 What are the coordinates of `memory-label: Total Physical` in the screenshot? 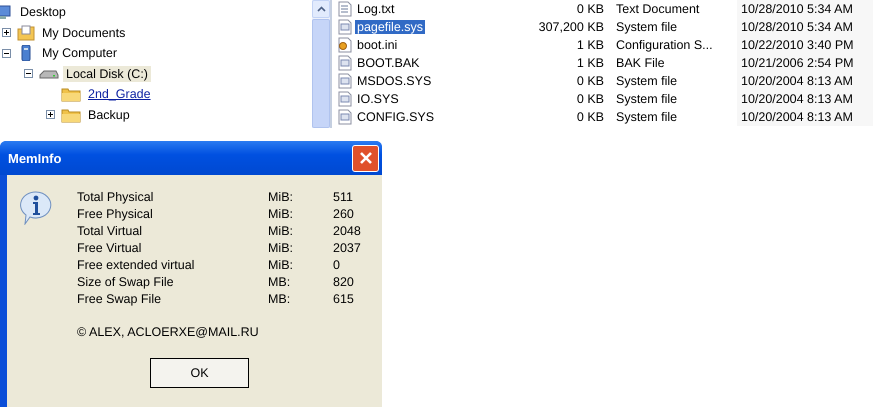 It's located at (115, 197).